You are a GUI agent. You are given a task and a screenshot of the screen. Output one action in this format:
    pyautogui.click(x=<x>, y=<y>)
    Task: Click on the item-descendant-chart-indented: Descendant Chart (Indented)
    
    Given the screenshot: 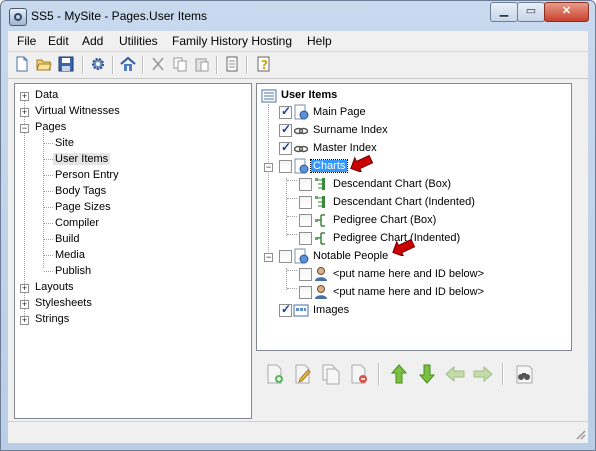 What is the action you would take?
    pyautogui.click(x=404, y=202)
    